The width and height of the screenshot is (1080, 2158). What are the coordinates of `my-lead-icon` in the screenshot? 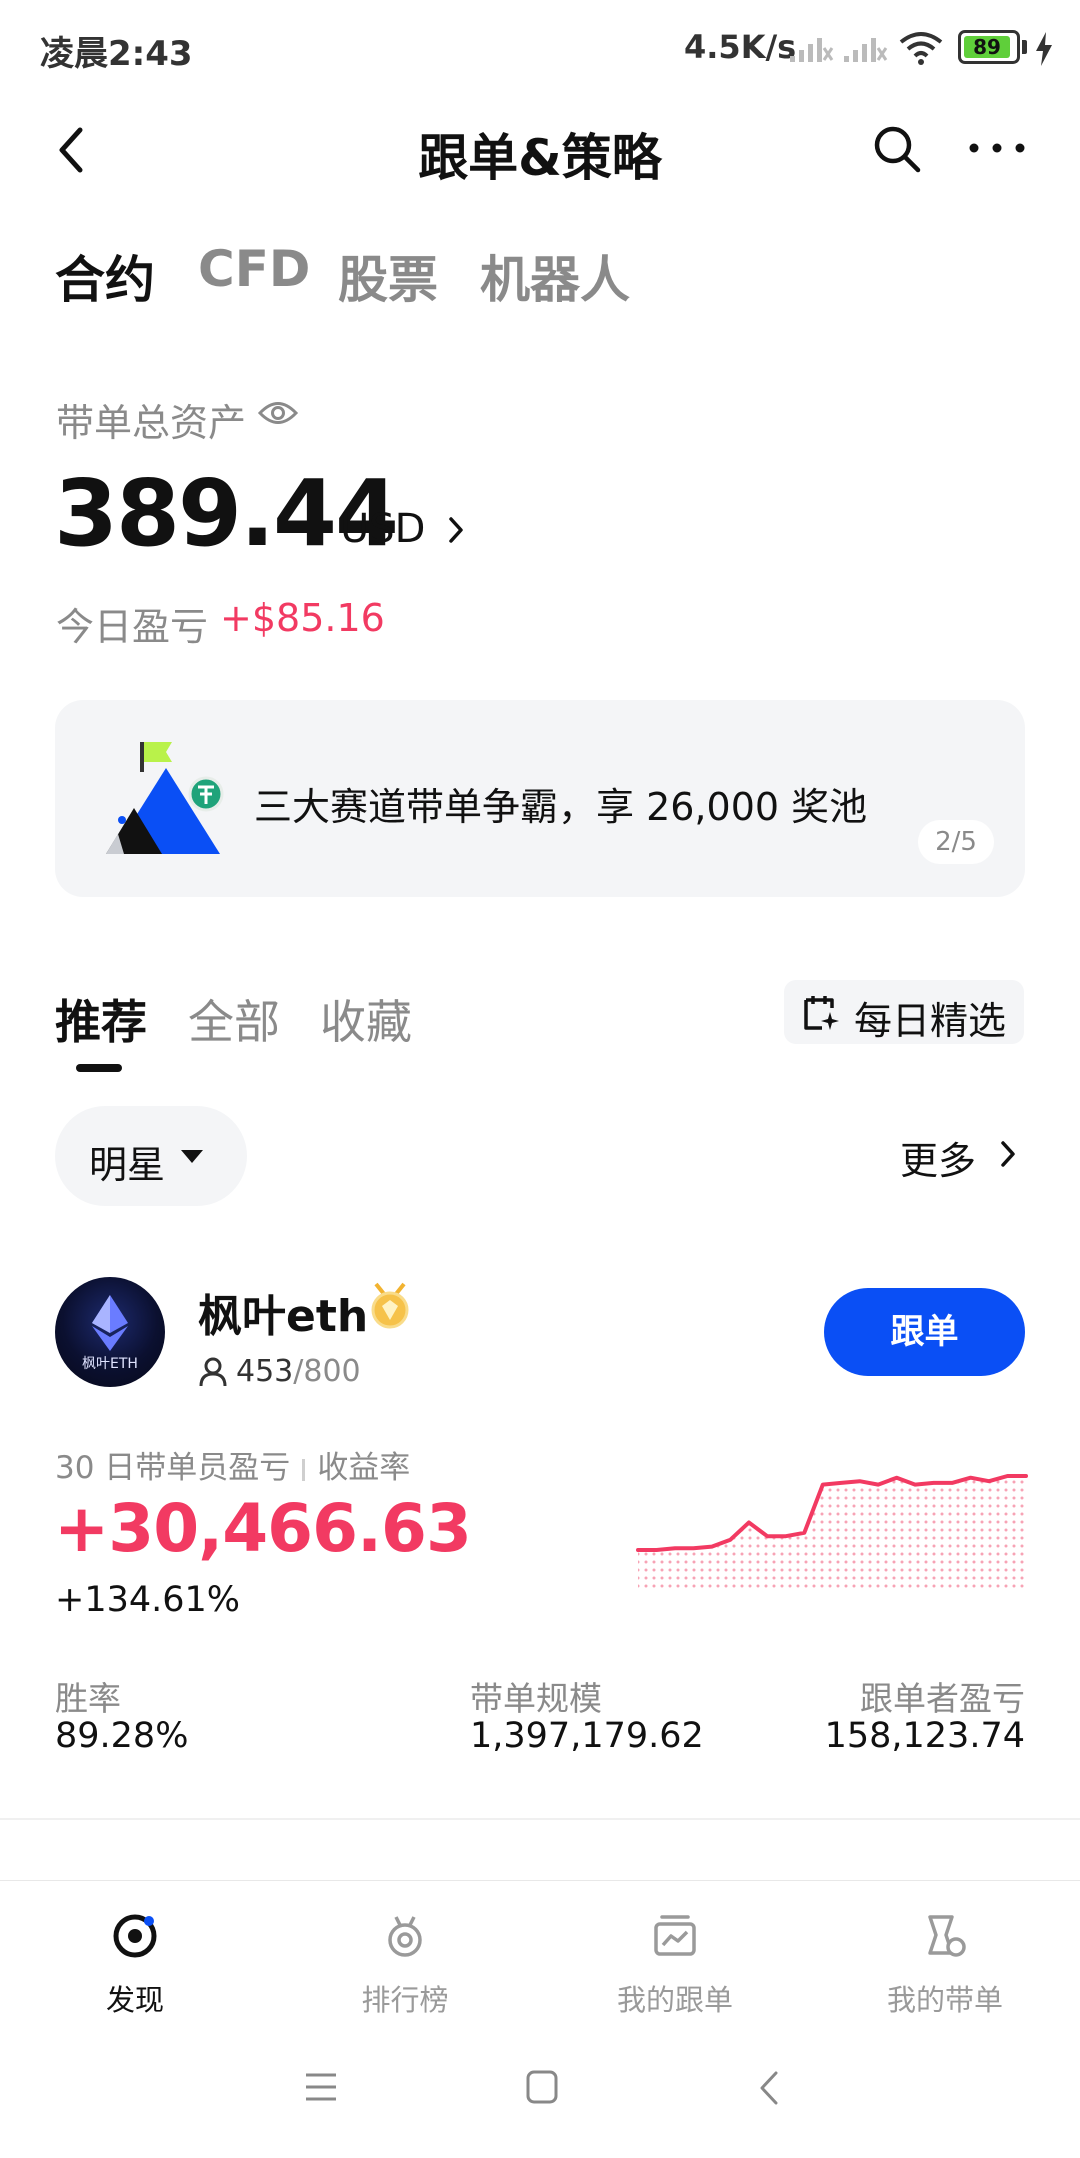 It's located at (947, 1936).